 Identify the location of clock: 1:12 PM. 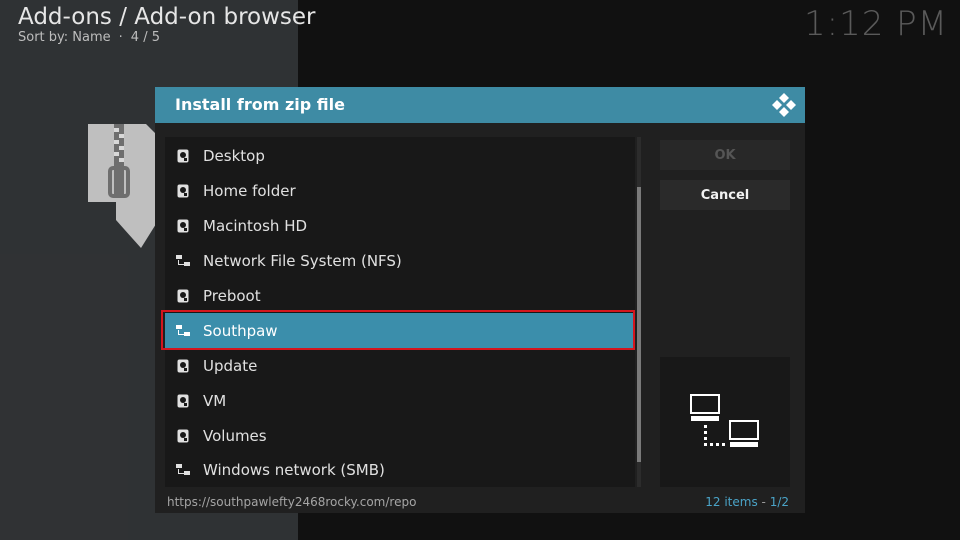
(876, 24).